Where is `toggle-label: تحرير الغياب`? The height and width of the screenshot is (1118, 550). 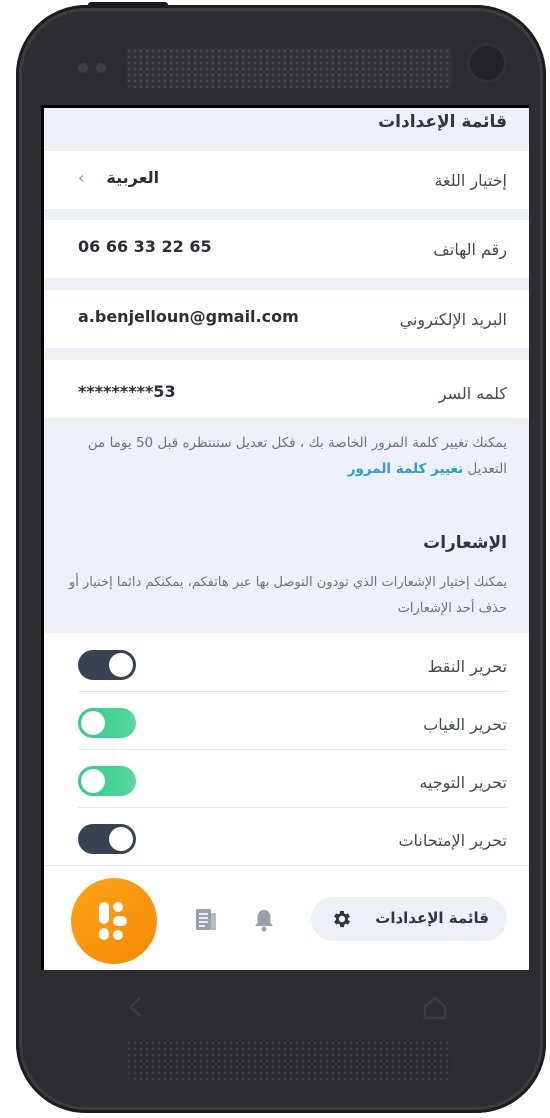
toggle-label: تحرير الغياب is located at coordinates (465, 724).